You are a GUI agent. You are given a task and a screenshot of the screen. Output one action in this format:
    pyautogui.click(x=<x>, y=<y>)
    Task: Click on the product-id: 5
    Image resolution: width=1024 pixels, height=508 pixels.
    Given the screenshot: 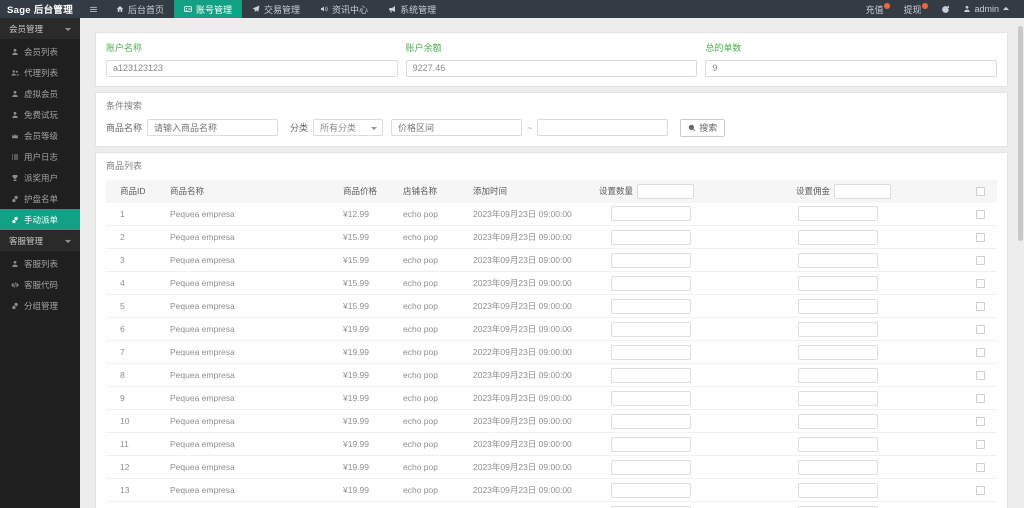 What is the action you would take?
    pyautogui.click(x=122, y=306)
    